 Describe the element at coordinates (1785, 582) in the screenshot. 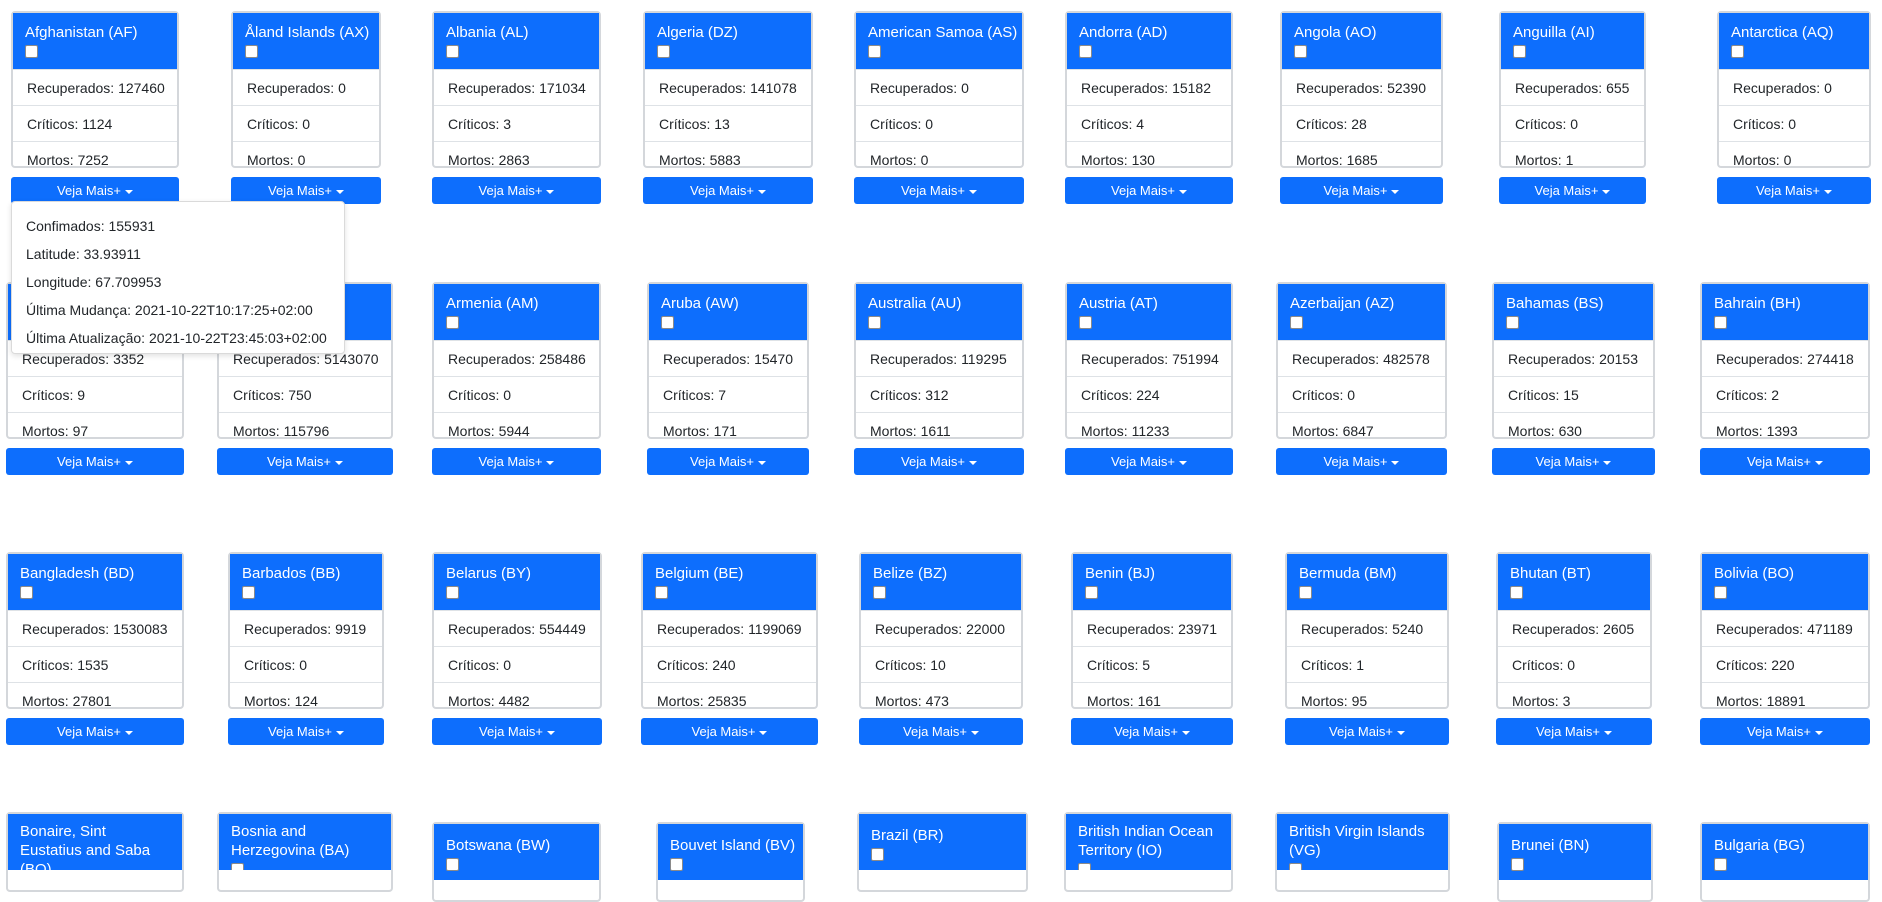

I see `card-header: Bolivia (BO)` at that location.